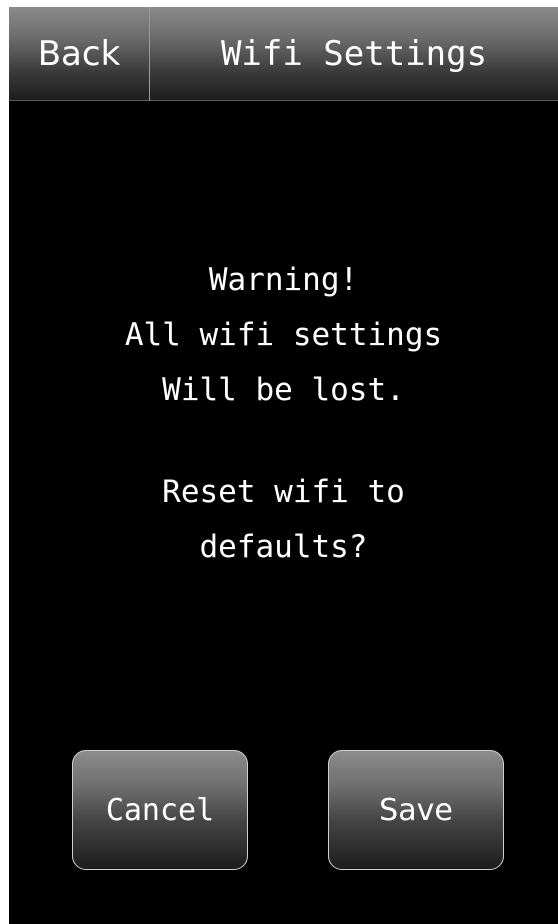 The height and width of the screenshot is (924, 558). What do you see at coordinates (283, 492) in the screenshot?
I see `confirm-line-1: Reset wifi to` at bounding box center [283, 492].